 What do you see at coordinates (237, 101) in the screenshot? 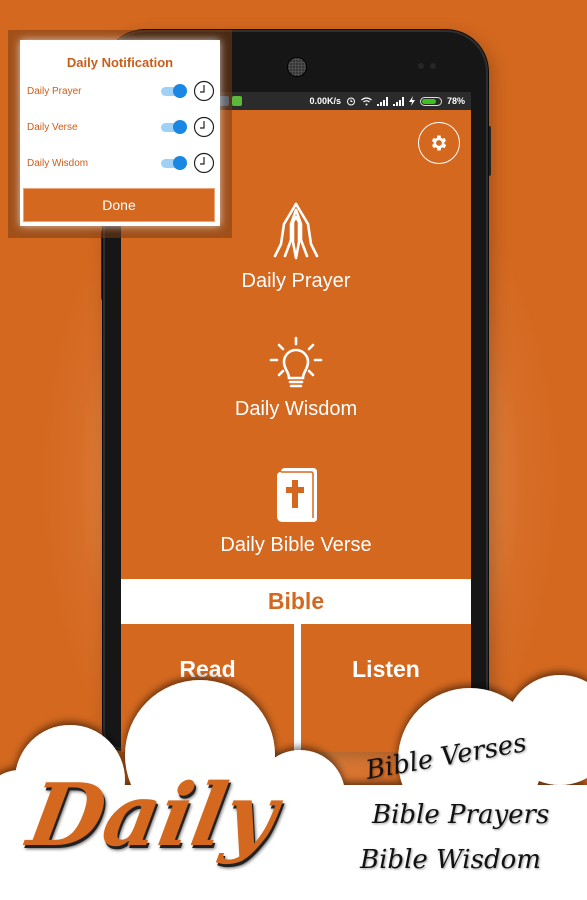
I see `android-icon` at bounding box center [237, 101].